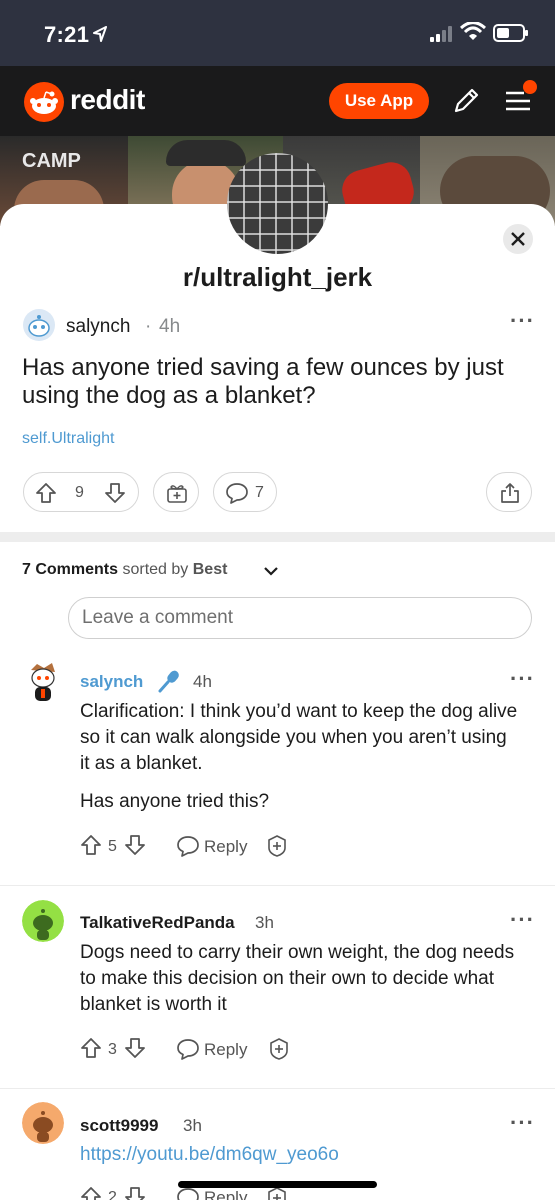 This screenshot has width=555, height=1200. What do you see at coordinates (39, 325) in the screenshot?
I see `post-author-avatar` at bounding box center [39, 325].